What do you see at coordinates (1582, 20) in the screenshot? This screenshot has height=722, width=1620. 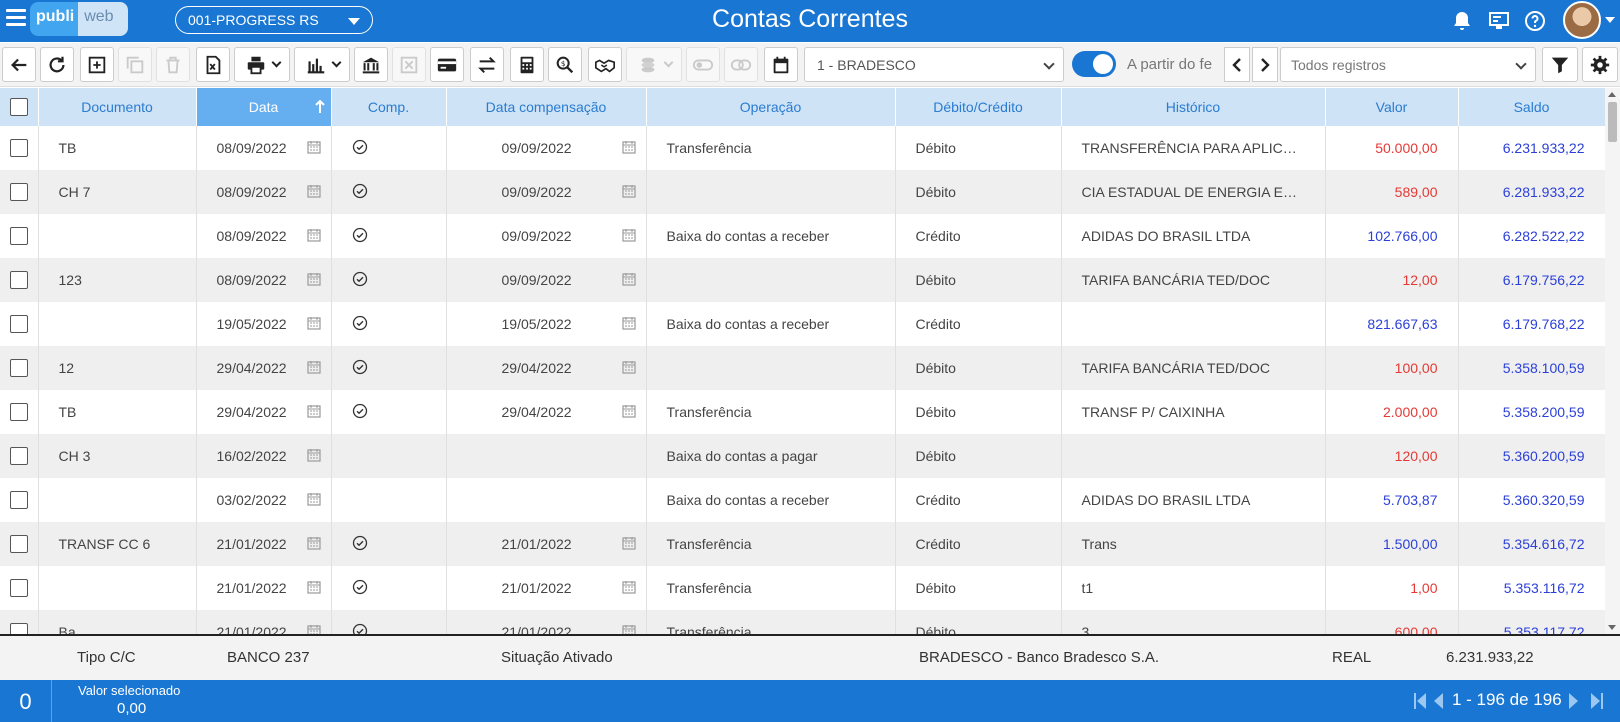 I see `avatar` at bounding box center [1582, 20].